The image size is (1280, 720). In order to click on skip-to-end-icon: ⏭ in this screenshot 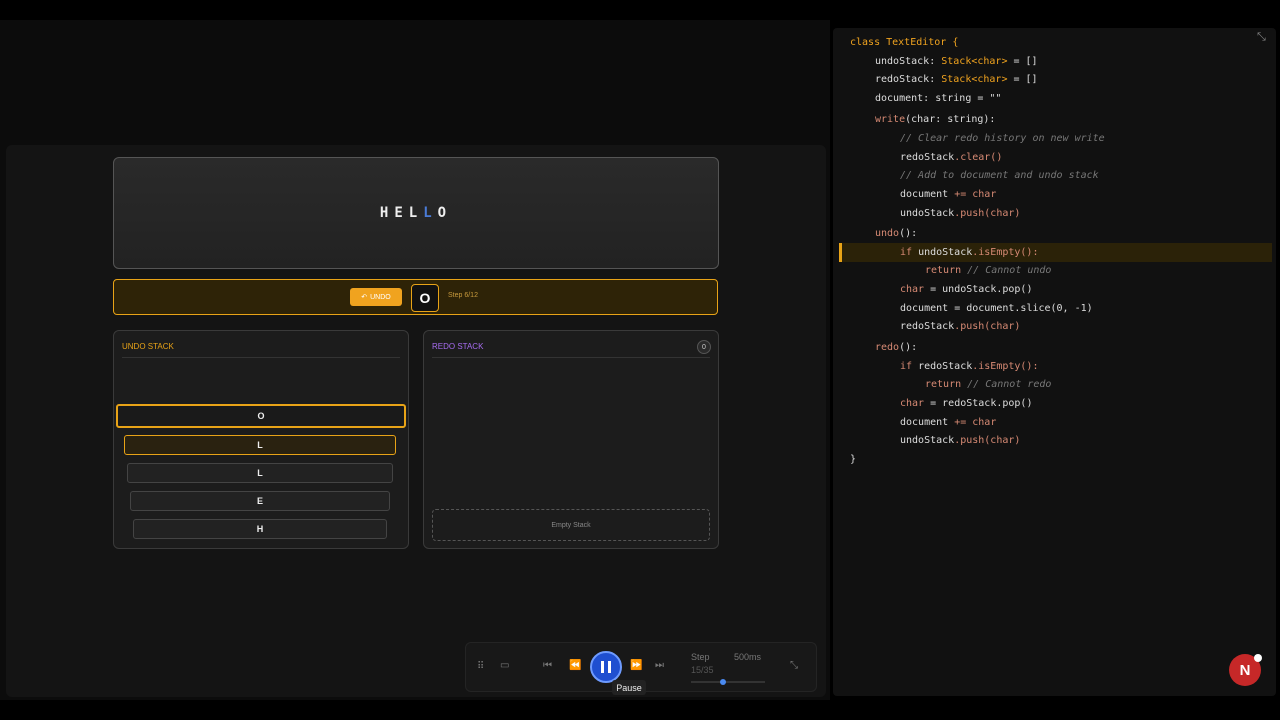, I will do `click(659, 665)`.